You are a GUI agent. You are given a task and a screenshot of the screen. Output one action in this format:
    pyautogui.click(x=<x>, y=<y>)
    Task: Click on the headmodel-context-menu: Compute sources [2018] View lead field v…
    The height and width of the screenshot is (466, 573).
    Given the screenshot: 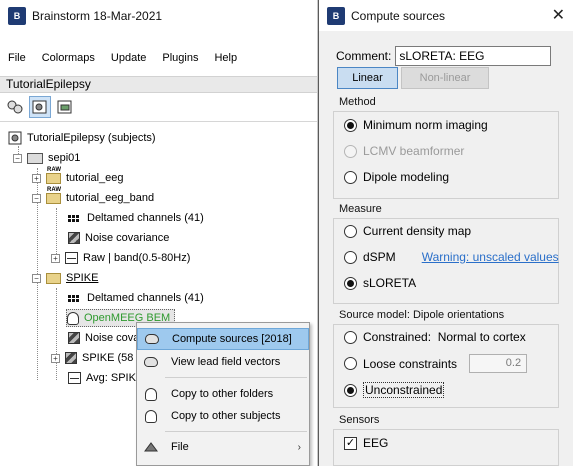 What is the action you would take?
    pyautogui.click(x=223, y=394)
    